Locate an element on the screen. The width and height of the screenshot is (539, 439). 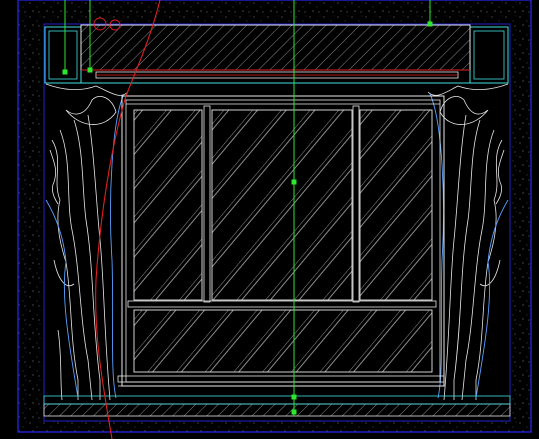
lower-pane is located at coordinates (283, 341).